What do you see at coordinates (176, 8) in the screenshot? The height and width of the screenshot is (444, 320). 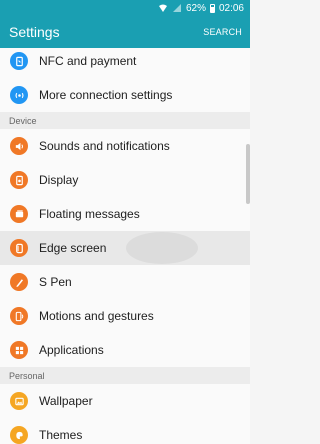 I see `signal-icon` at bounding box center [176, 8].